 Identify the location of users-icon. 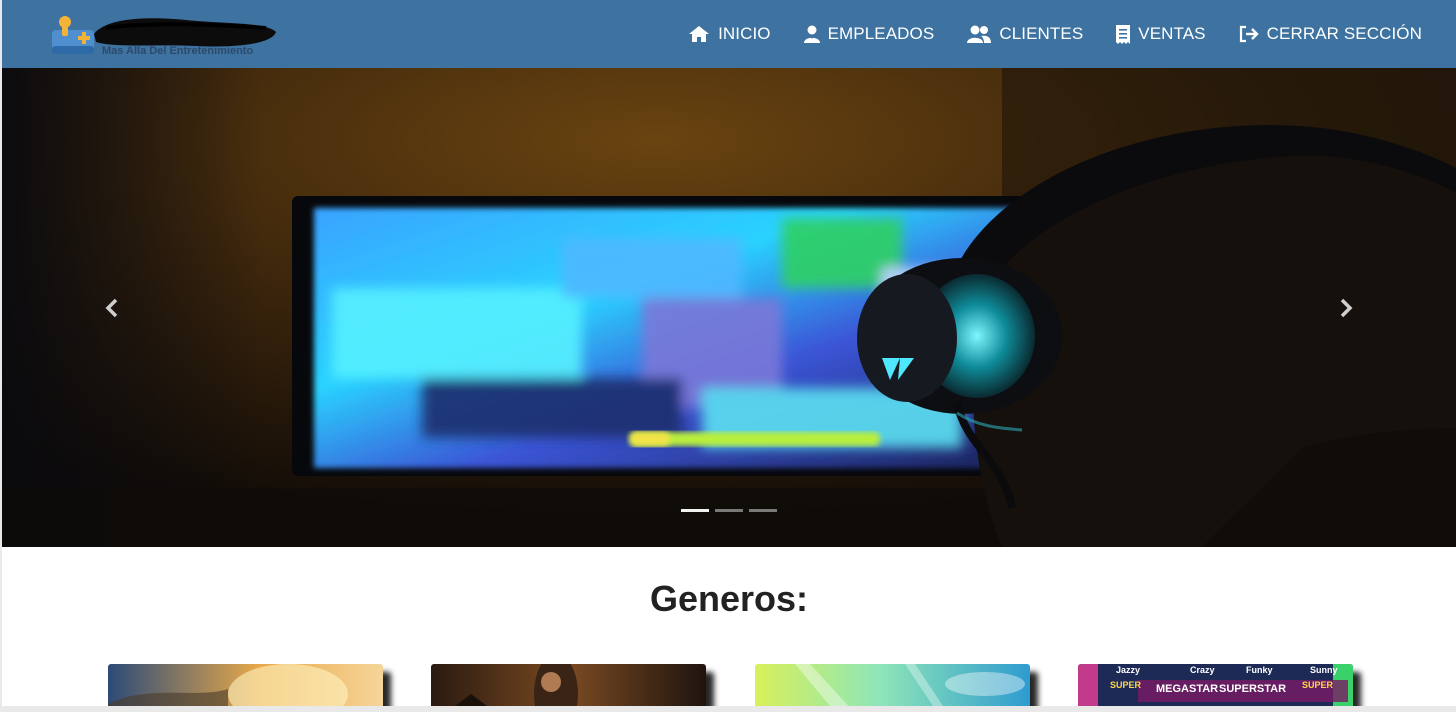
(979, 34).